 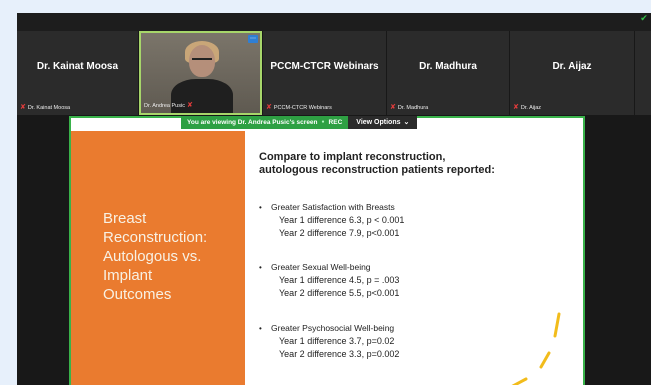 I want to click on participant-name: Dr. Kainat Moosa, so click(x=77, y=66).